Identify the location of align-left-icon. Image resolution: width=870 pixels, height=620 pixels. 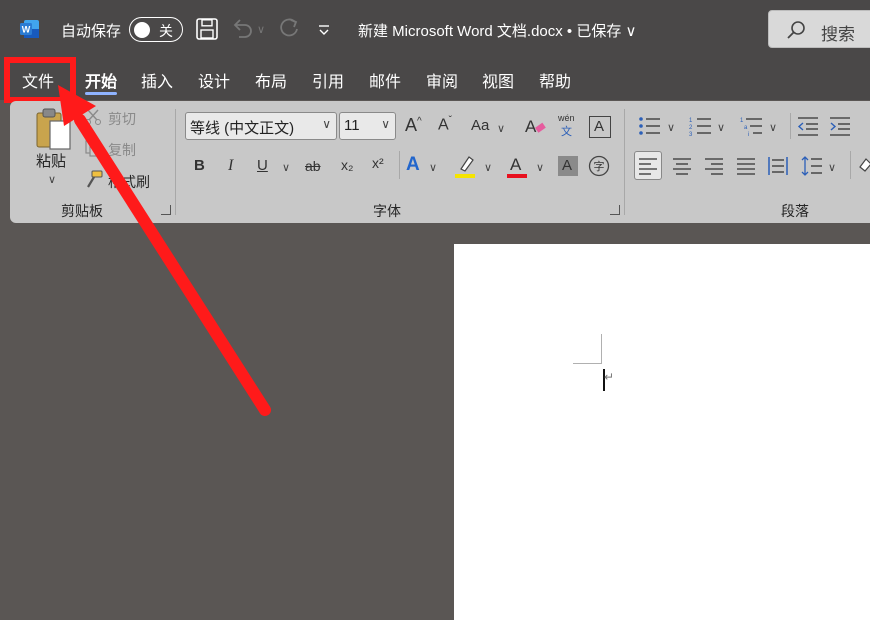
(648, 166).